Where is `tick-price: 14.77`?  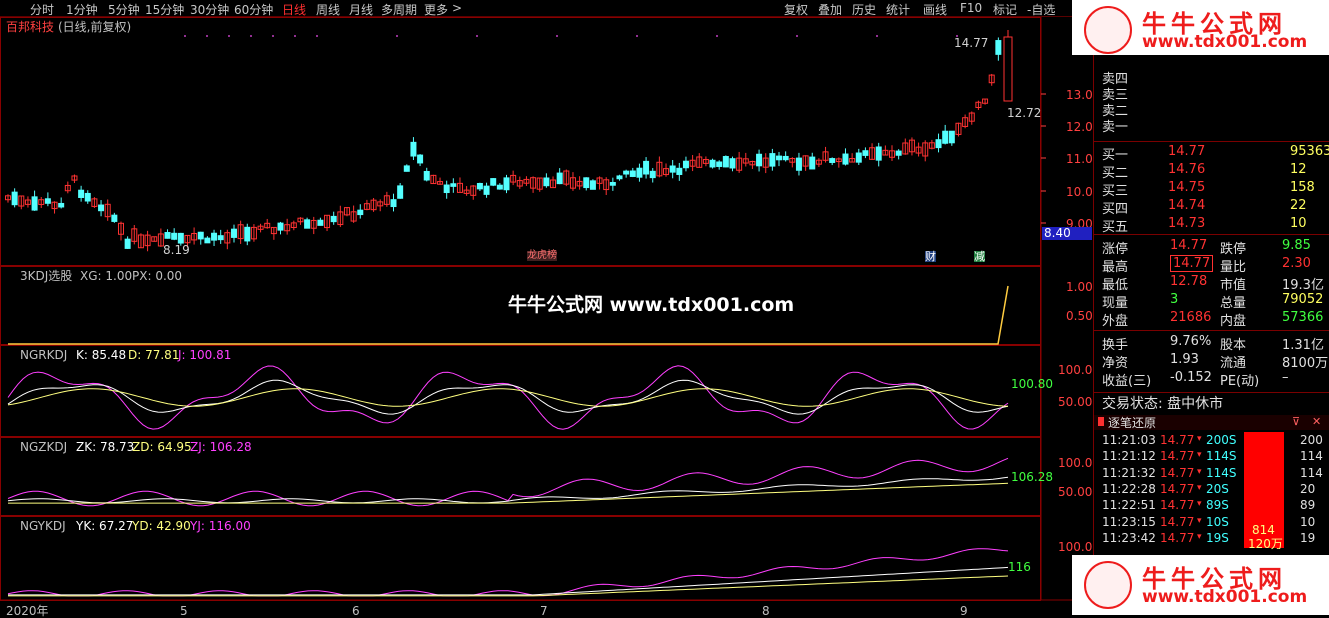 tick-price: 14.77 is located at coordinates (1177, 440).